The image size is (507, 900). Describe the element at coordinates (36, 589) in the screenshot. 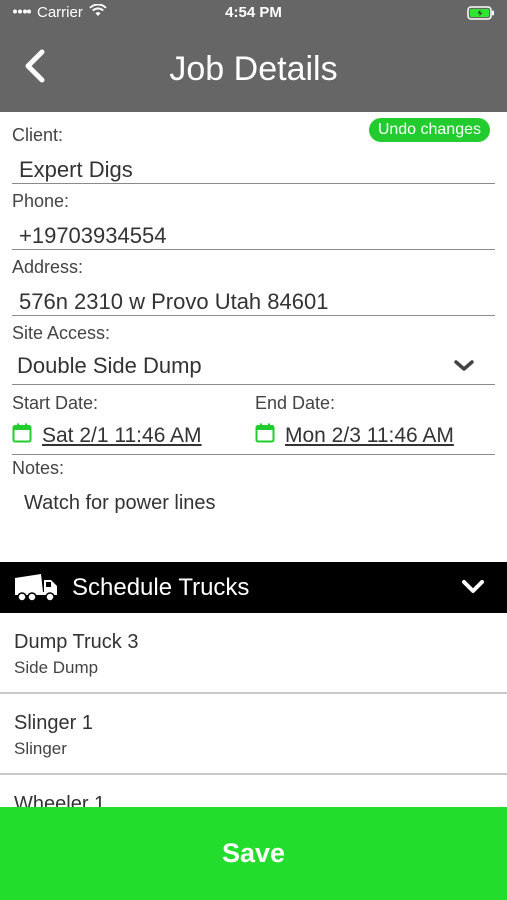

I see `truck-icon` at that location.